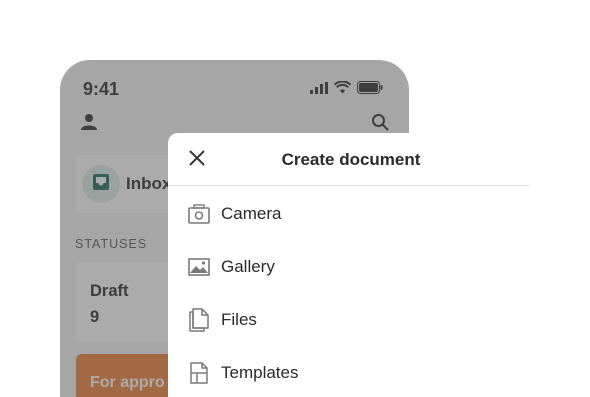 The image size is (590, 397). I want to click on files-icon, so click(199, 319).